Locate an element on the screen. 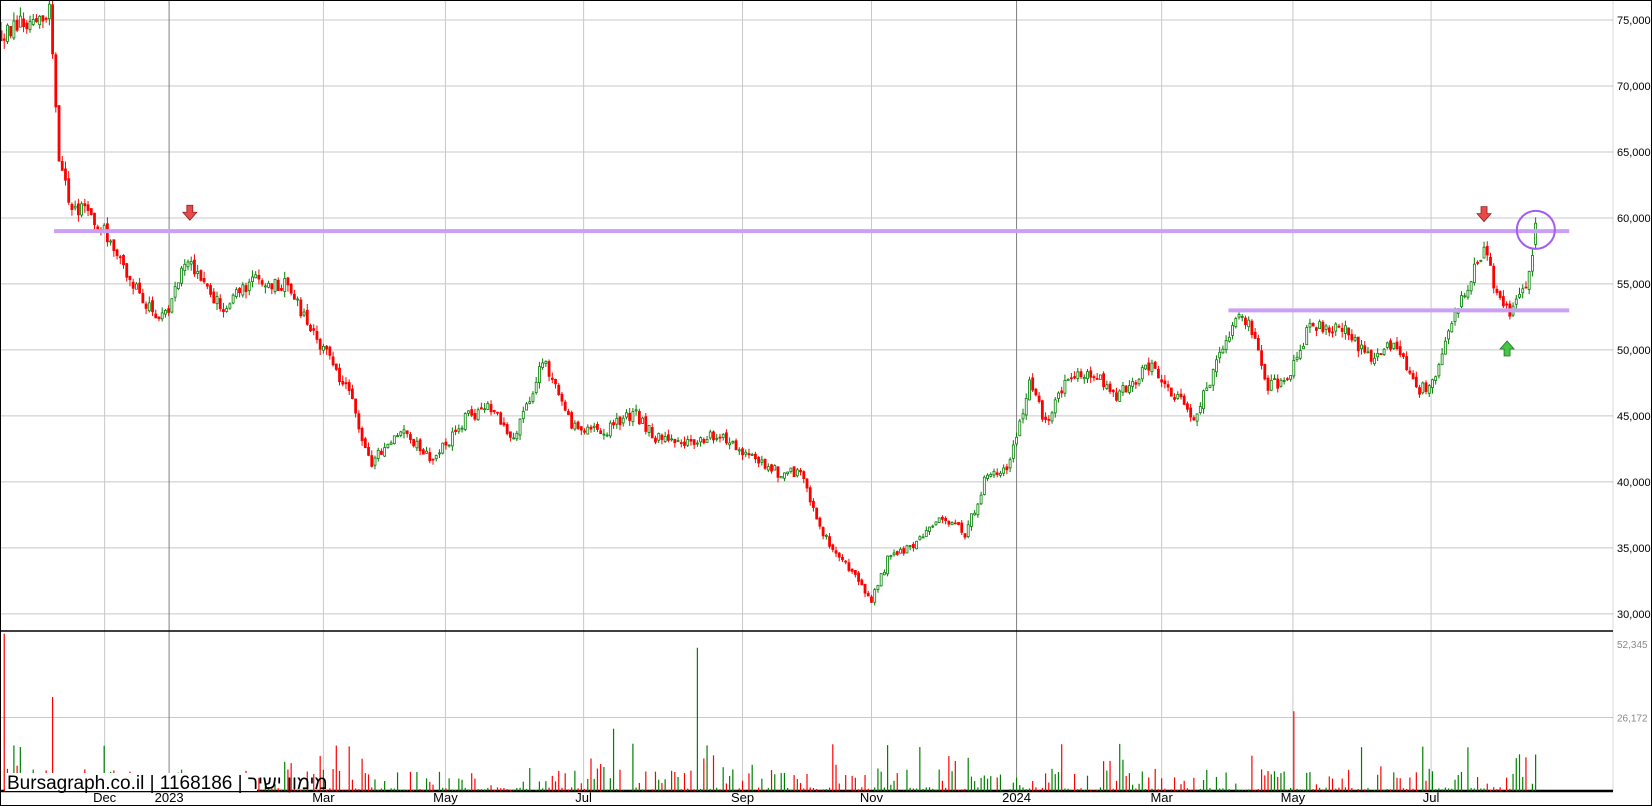 The width and height of the screenshot is (1652, 806). price-tick-label: 60,000 is located at coordinates (1634, 219).